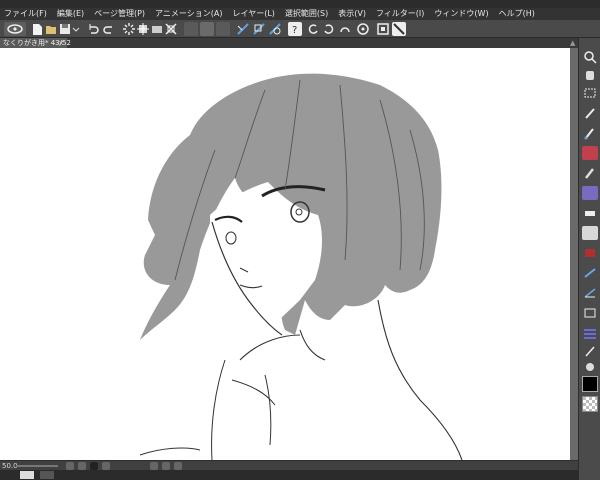 The image size is (600, 480). I want to click on rotate-reset-icon, so click(345, 29).